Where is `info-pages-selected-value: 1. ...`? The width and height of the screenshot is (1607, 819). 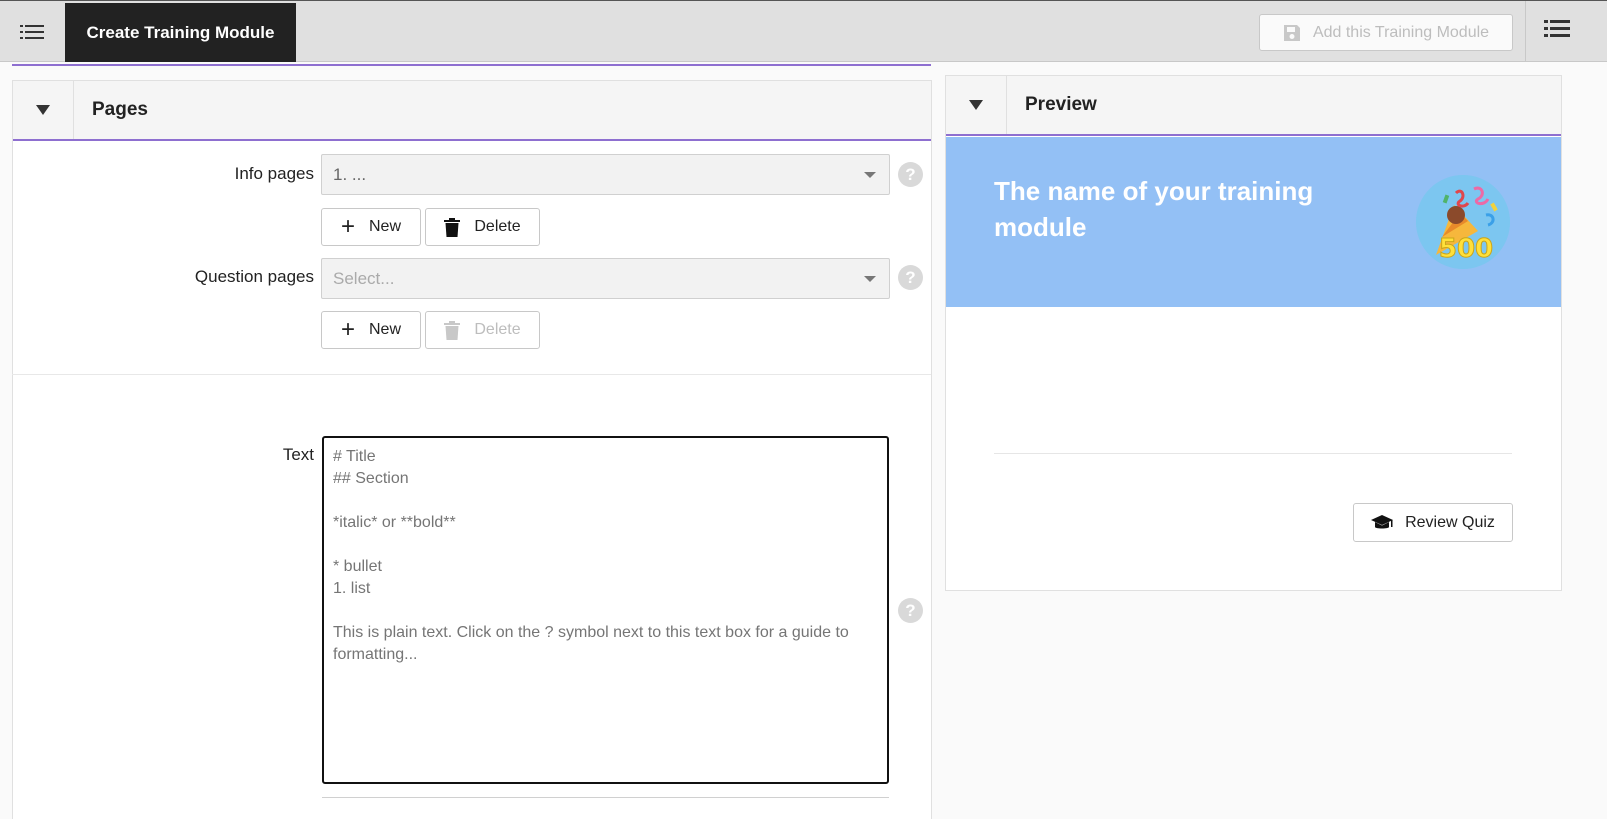
info-pages-selected-value: 1. ... is located at coordinates (350, 174).